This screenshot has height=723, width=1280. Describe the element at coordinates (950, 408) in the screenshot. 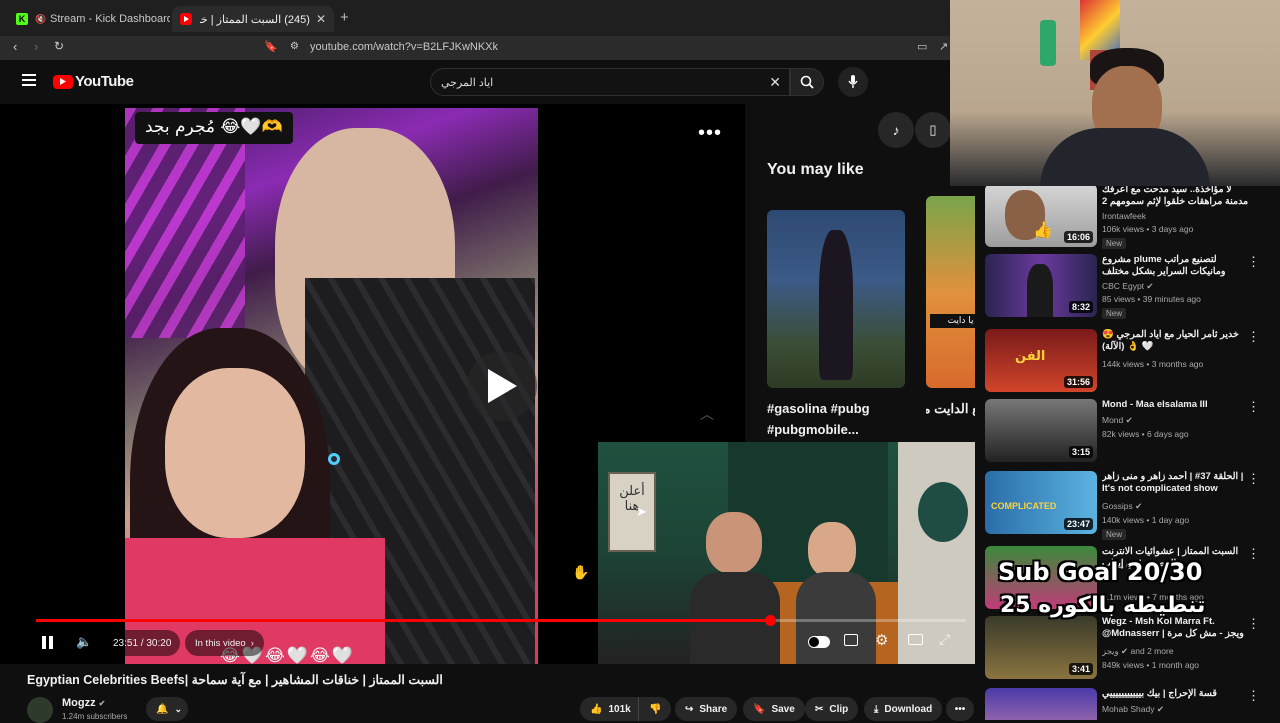

I see `short-title-2: مع الدايت معانات مع` at that location.